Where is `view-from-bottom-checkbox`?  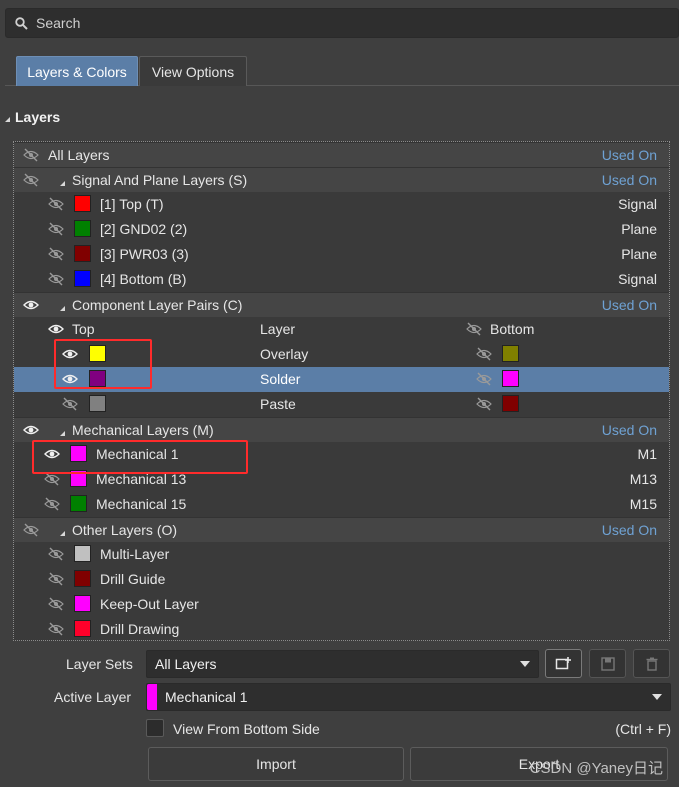 view-from-bottom-checkbox is located at coordinates (155, 728).